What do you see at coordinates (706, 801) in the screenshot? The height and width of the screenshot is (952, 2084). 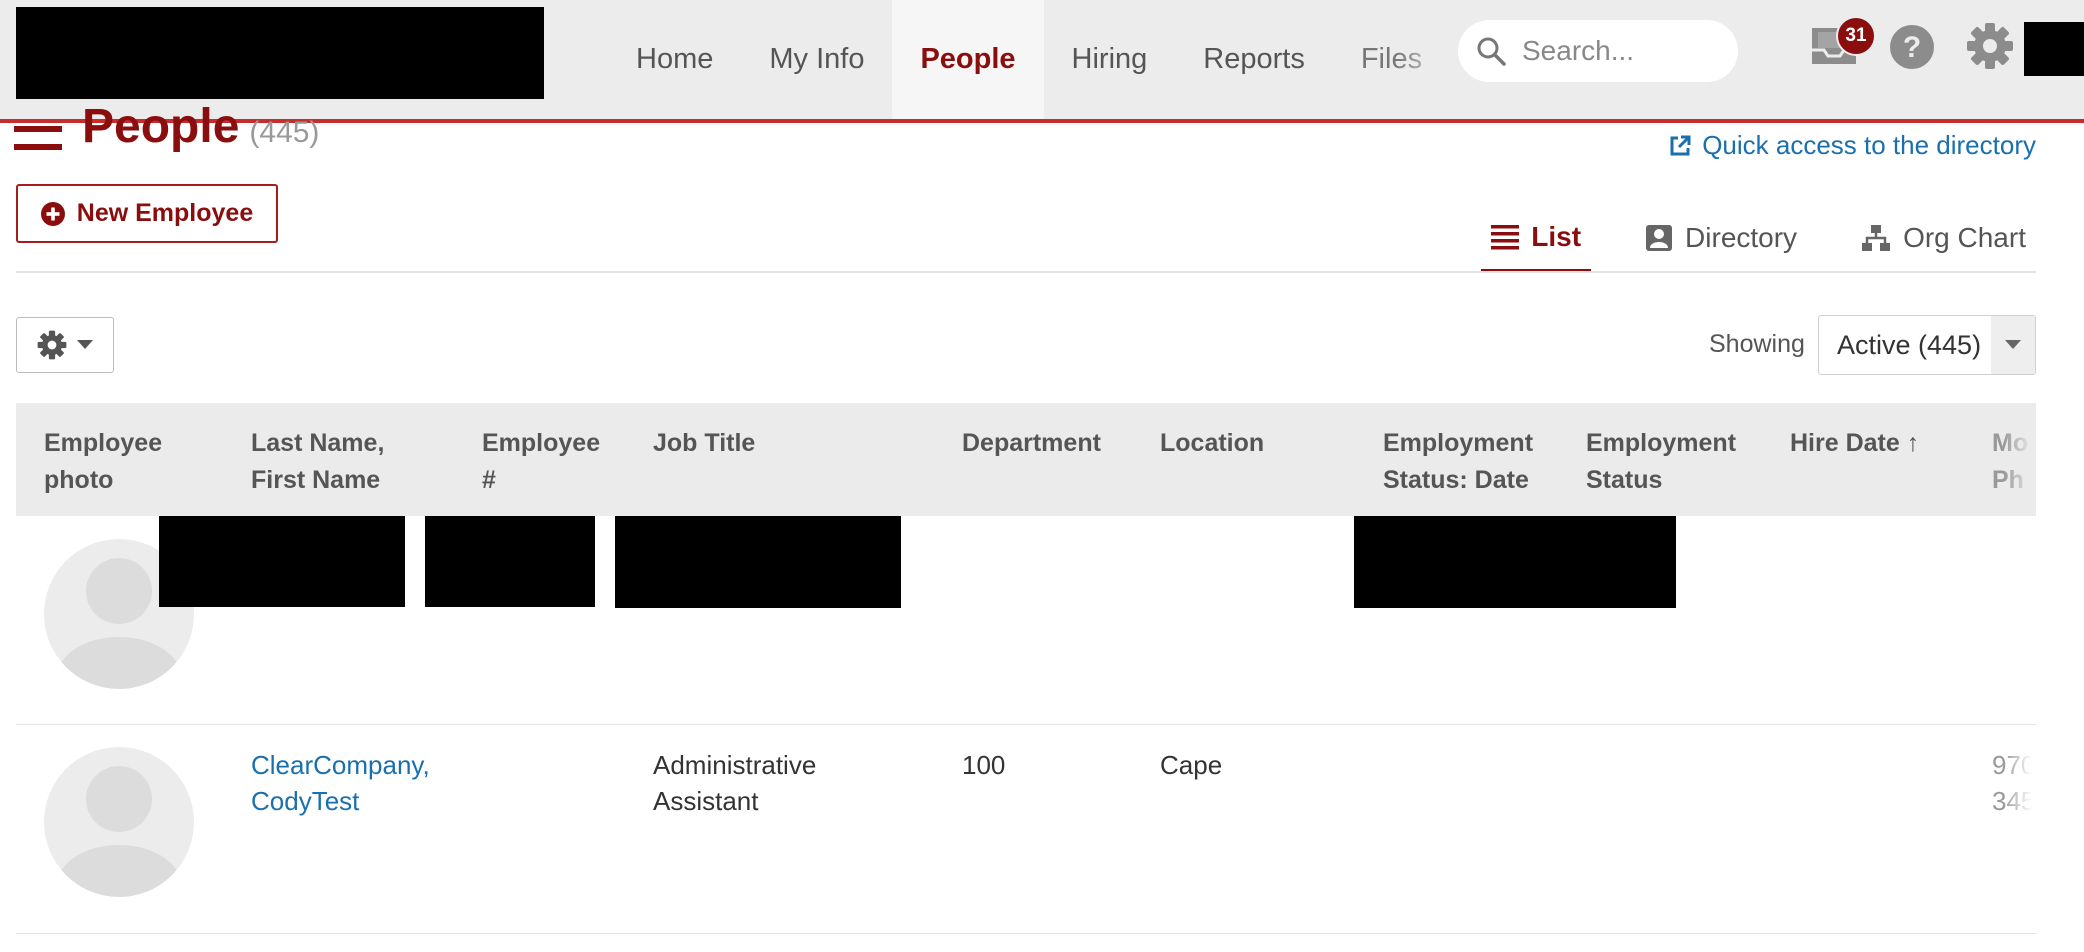 I see `job-line2: Assistant` at bounding box center [706, 801].